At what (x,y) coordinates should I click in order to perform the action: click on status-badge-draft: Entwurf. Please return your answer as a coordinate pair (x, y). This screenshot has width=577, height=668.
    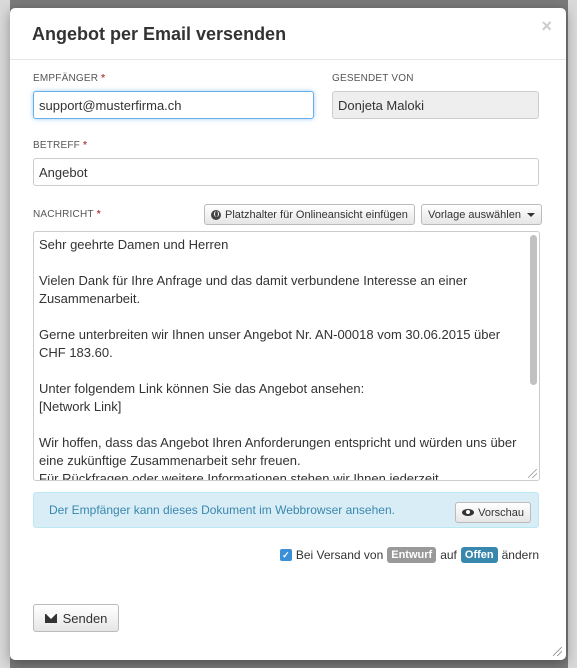
    Looking at the image, I should click on (412, 555).